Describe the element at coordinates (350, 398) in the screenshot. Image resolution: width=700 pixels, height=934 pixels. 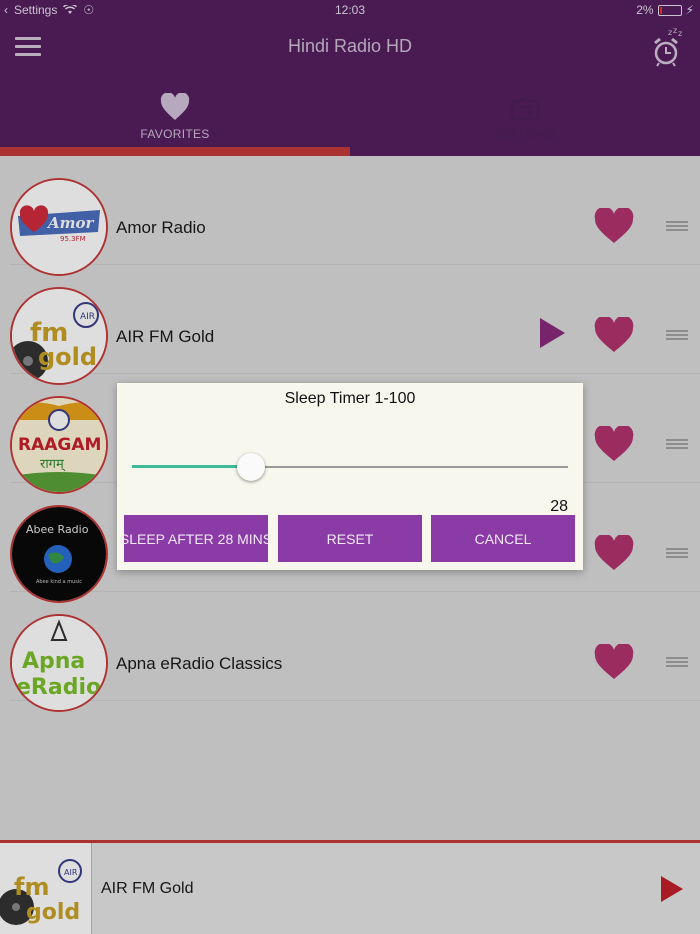
I see `dialog-title: Sleep Timer 1-100` at that location.